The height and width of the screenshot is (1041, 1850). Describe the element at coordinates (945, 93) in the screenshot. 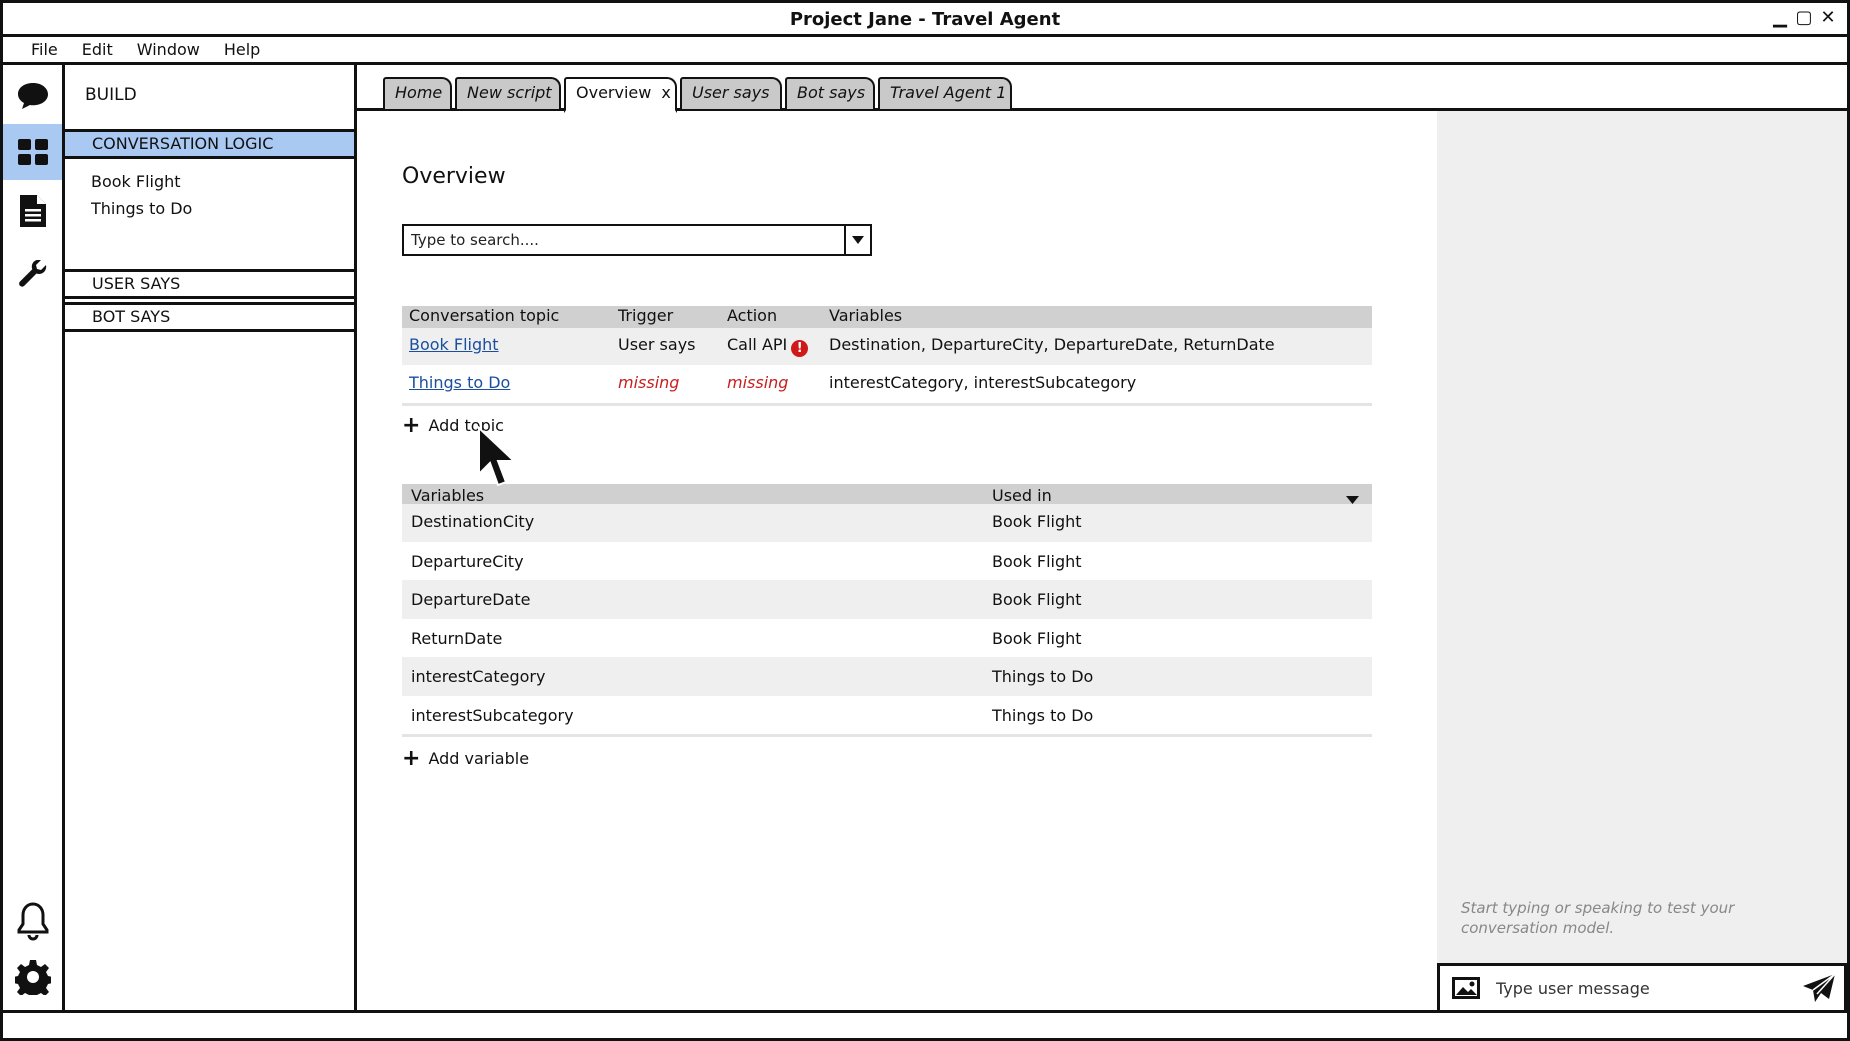

I see `tab-travel-agent-1: Travel Agent 1` at that location.